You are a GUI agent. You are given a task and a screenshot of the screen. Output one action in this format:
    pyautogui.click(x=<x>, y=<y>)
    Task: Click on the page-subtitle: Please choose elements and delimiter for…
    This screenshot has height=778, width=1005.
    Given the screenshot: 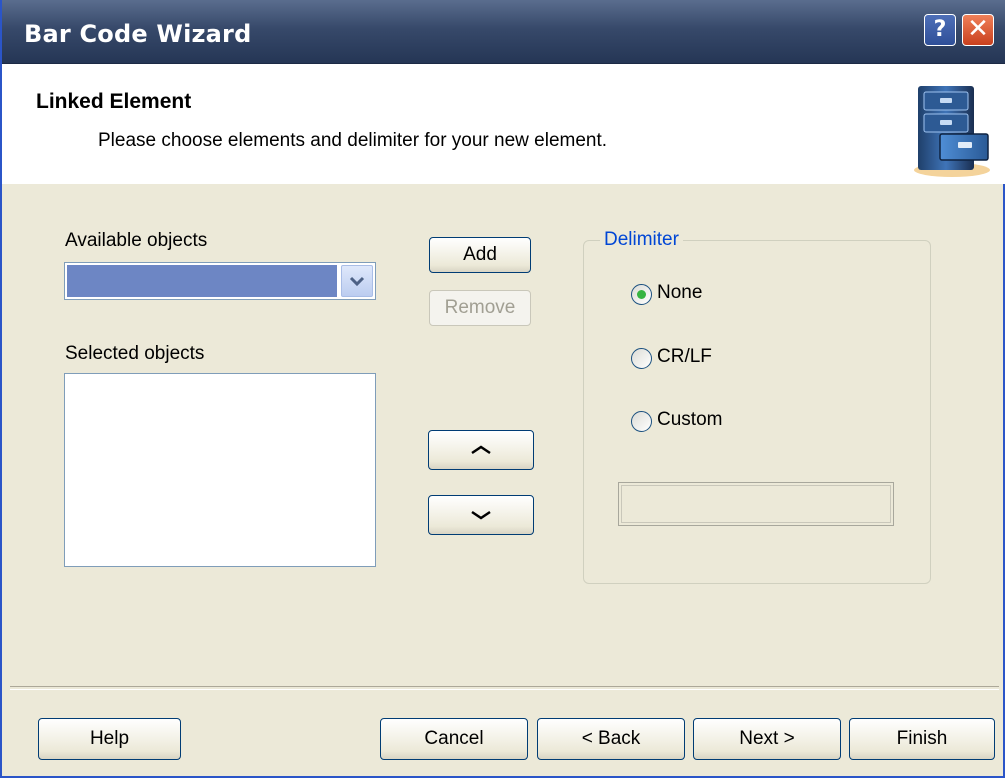 What is the action you would take?
    pyautogui.click(x=353, y=140)
    